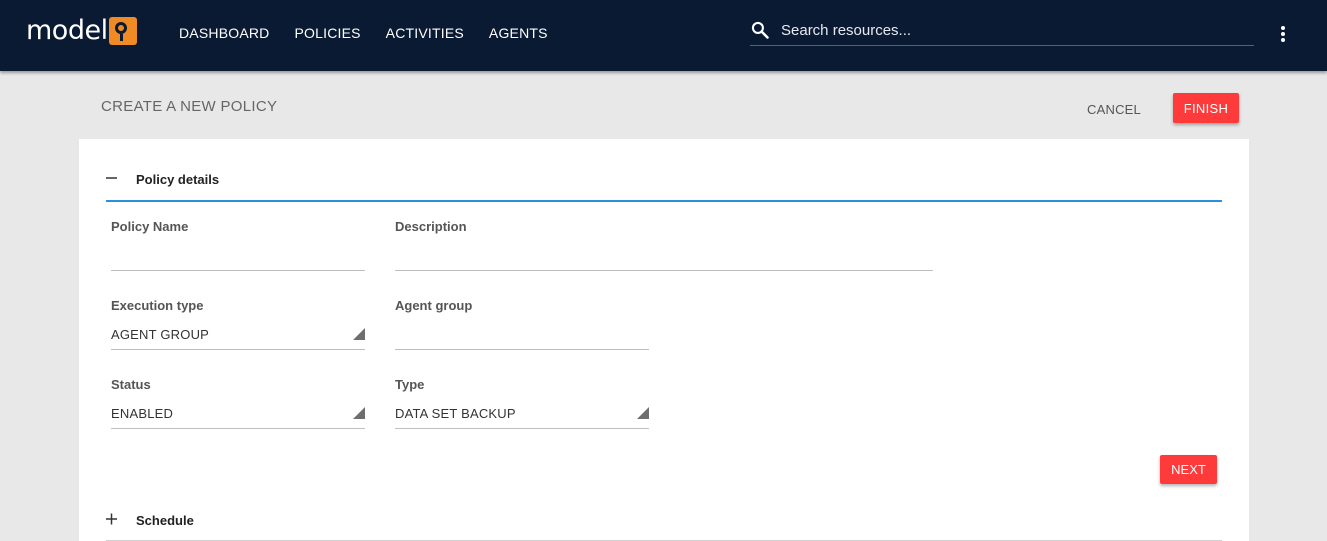 The width and height of the screenshot is (1327, 541). What do you see at coordinates (327, 33) in the screenshot?
I see `nav-policies: POLICIES` at bounding box center [327, 33].